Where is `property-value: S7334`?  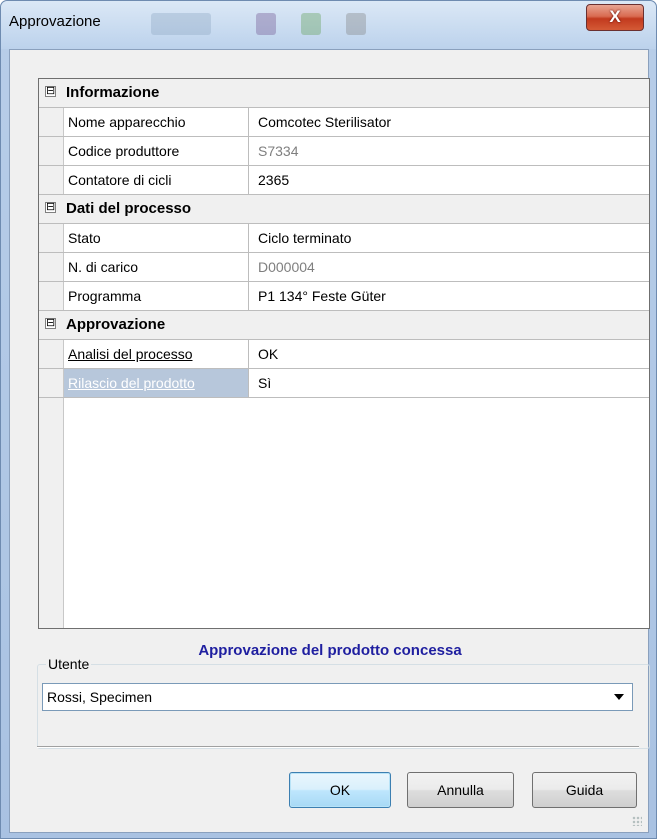 property-value: S7334 is located at coordinates (278, 151).